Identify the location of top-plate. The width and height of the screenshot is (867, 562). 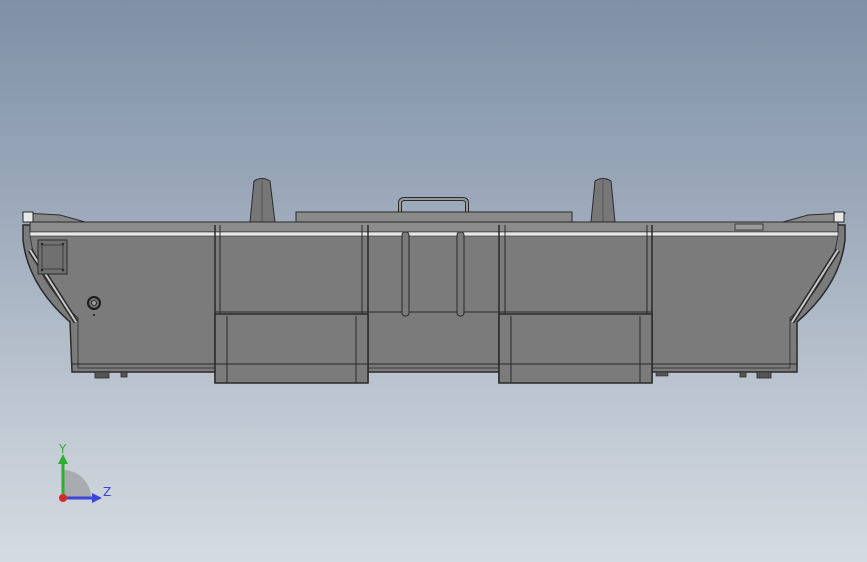
(434, 217).